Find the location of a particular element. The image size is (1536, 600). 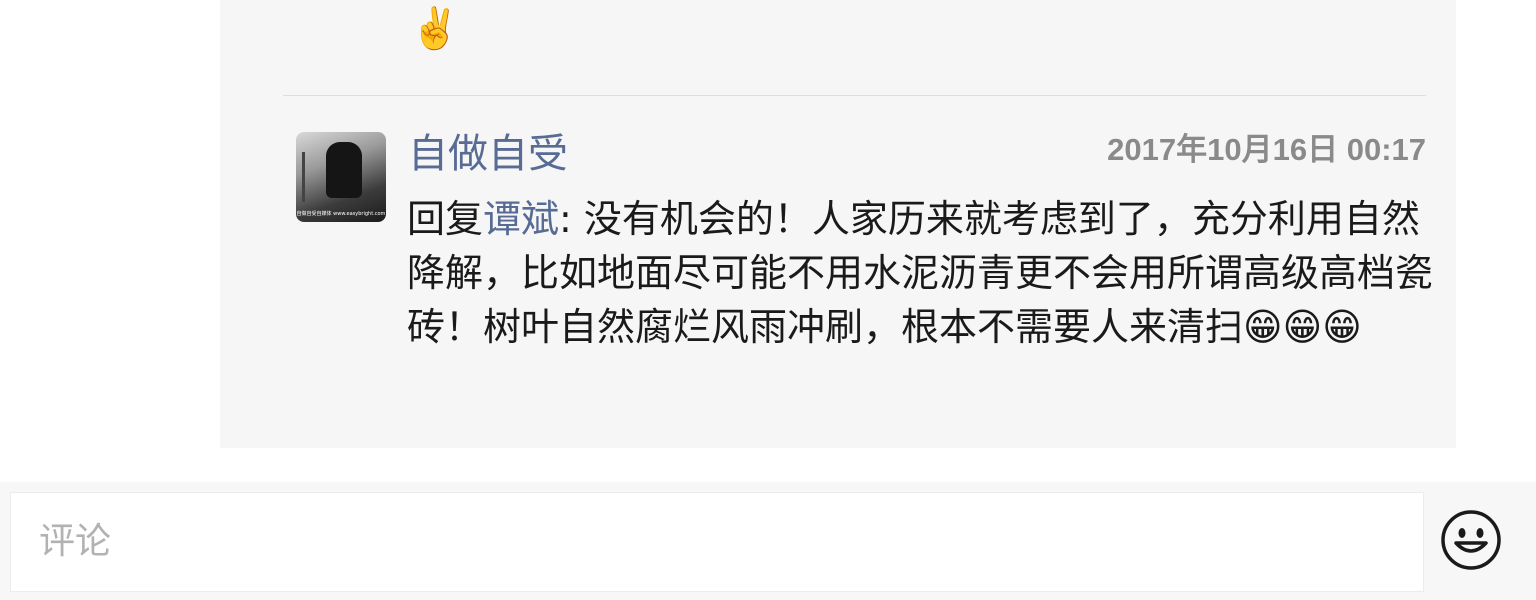

smiley-face-icon is located at coordinates (1471, 540).